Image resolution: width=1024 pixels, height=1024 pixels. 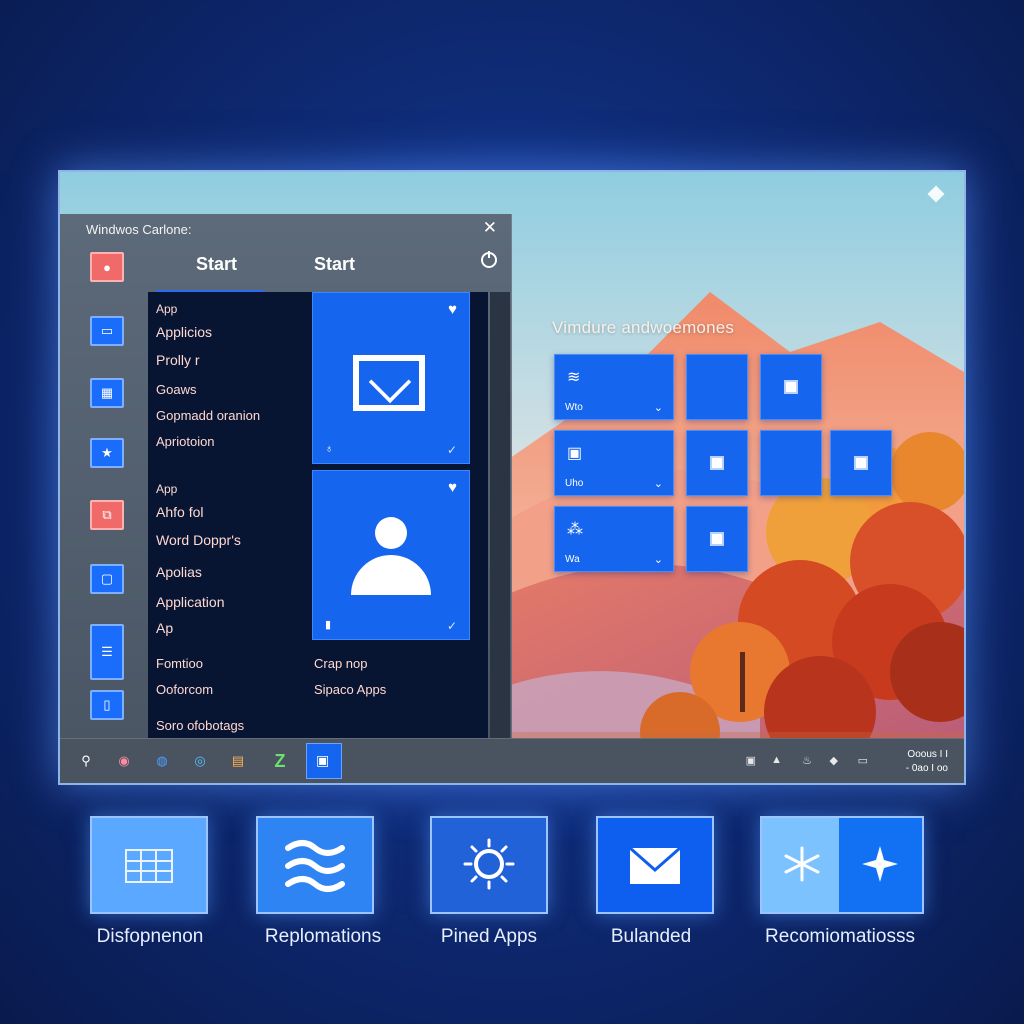 I want to click on grid-icon, so click(x=149, y=866).